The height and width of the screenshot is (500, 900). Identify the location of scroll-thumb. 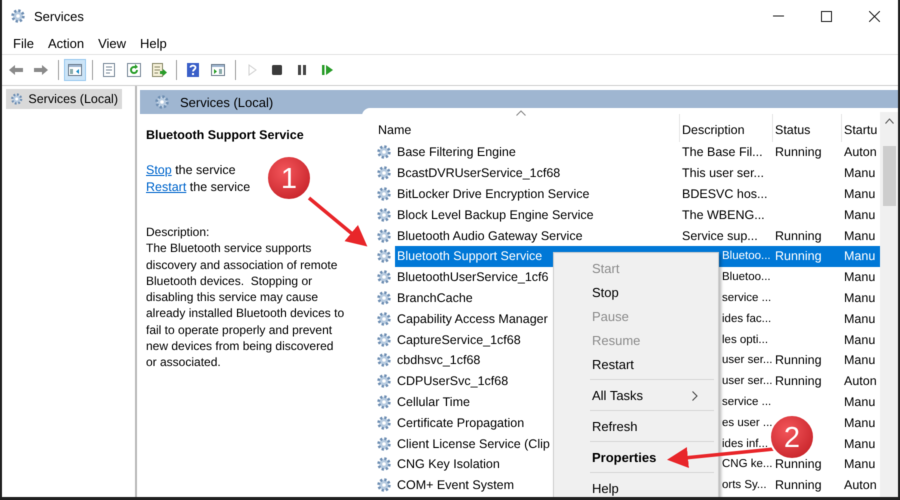
(889, 176).